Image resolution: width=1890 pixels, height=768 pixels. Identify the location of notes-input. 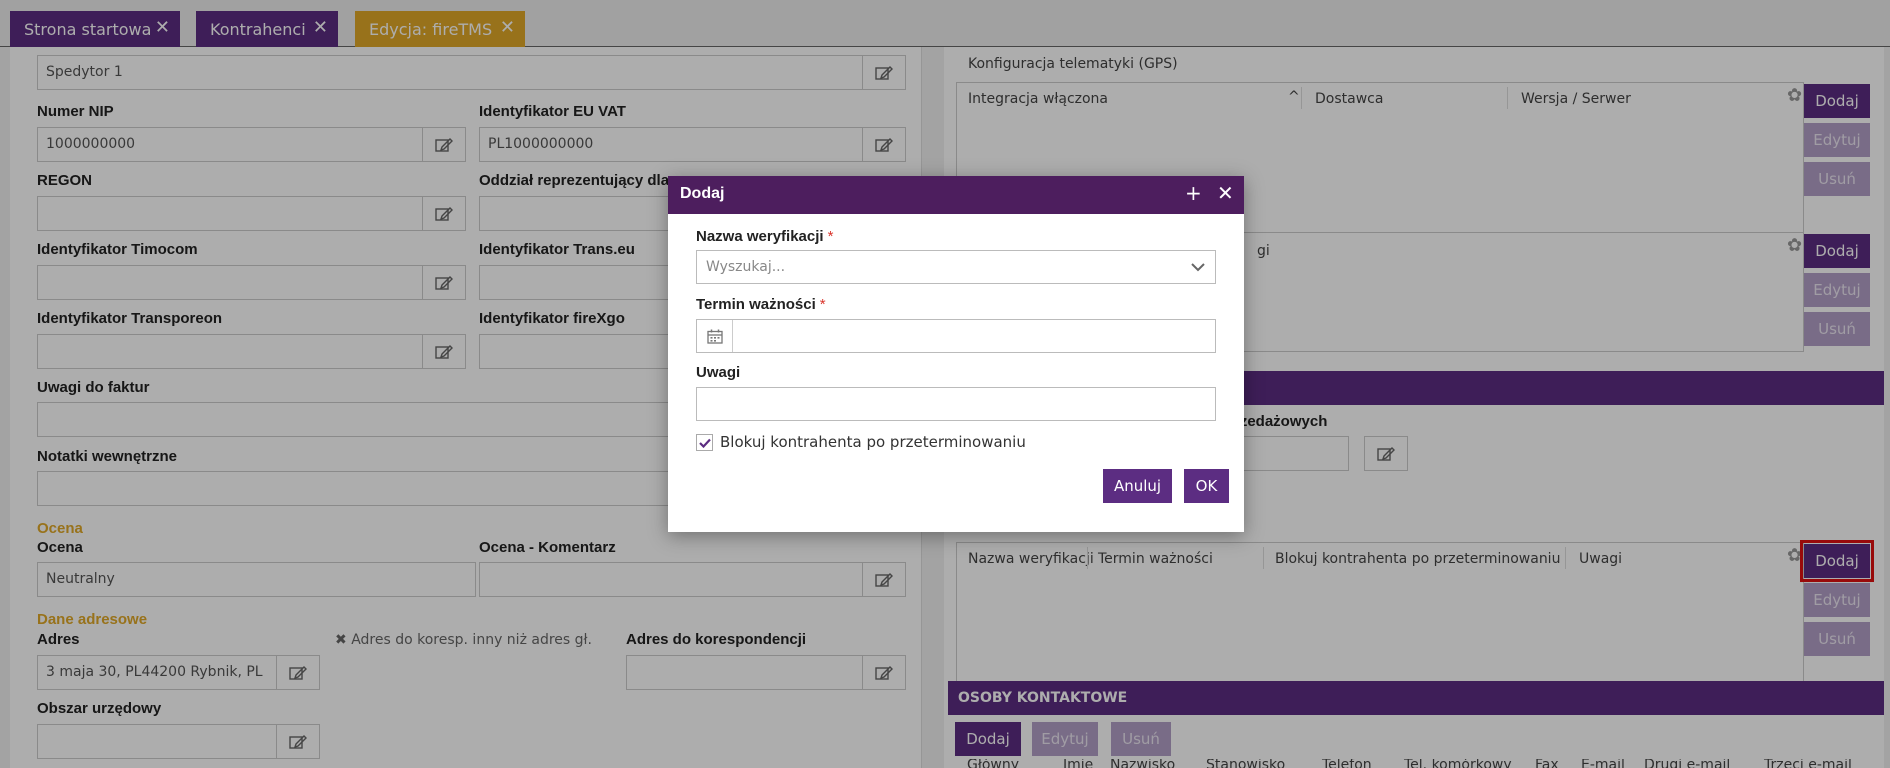
(956, 404).